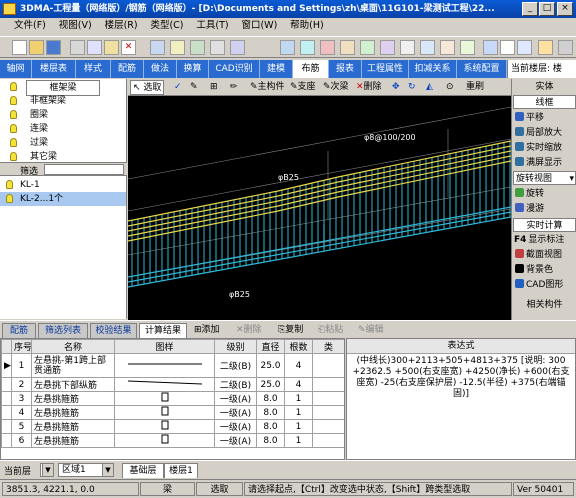 The height and width of the screenshot is (498, 576). I want to click on menu-file: 文件(F), so click(25, 26).